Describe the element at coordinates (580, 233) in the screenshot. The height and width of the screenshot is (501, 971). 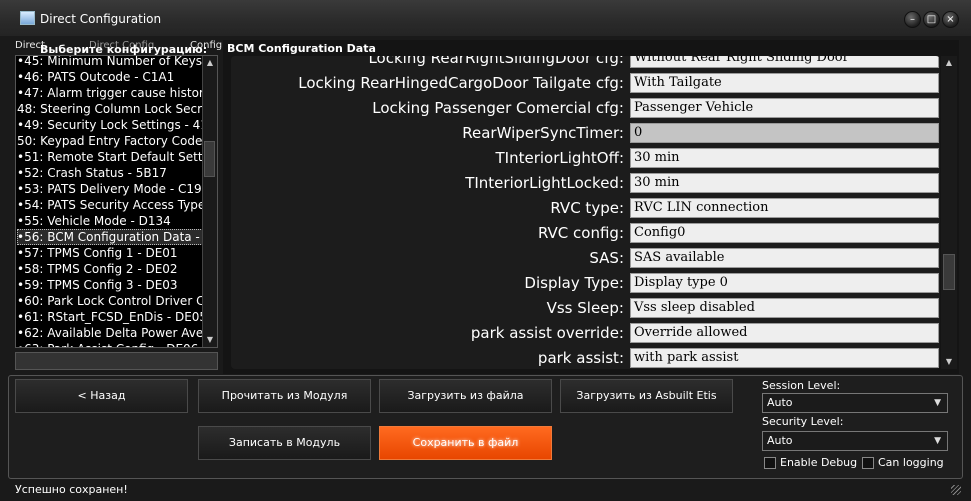
I see `config-row-label: RVC config:` at that location.